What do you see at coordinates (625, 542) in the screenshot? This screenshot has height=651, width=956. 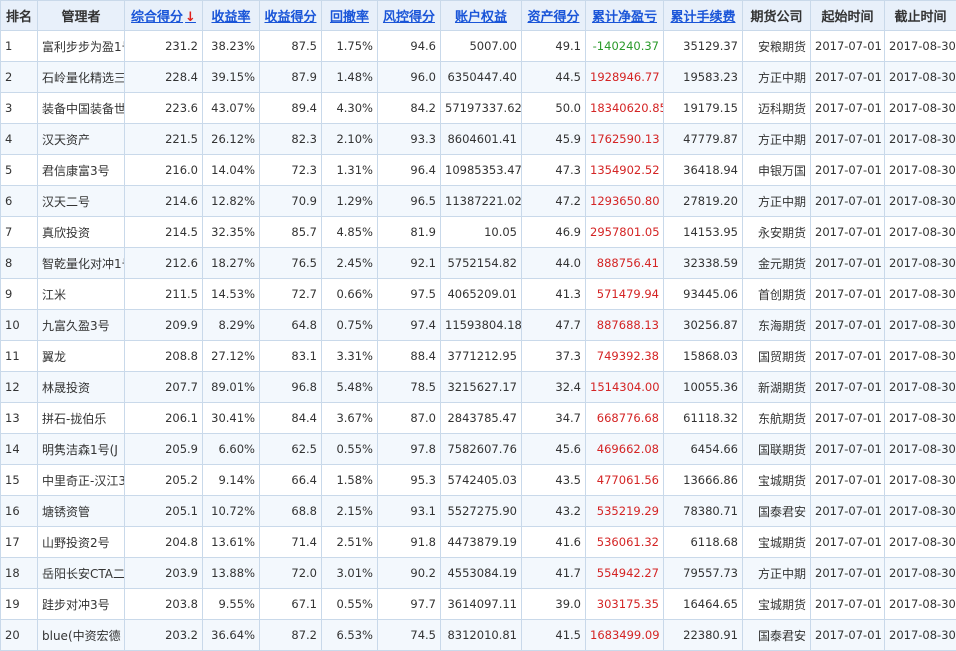 I see `net-pnl-cell: 536061.32` at bounding box center [625, 542].